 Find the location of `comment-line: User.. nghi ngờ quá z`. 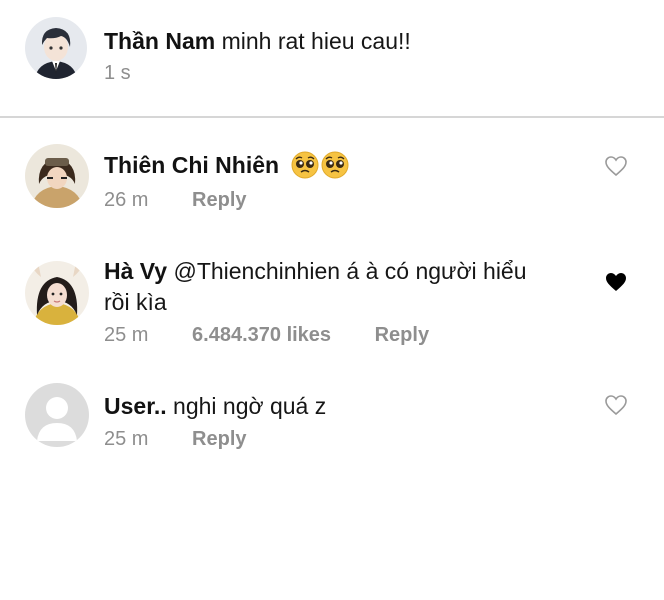

comment-line: User.. nghi ngờ quá z is located at coordinates (215, 406).